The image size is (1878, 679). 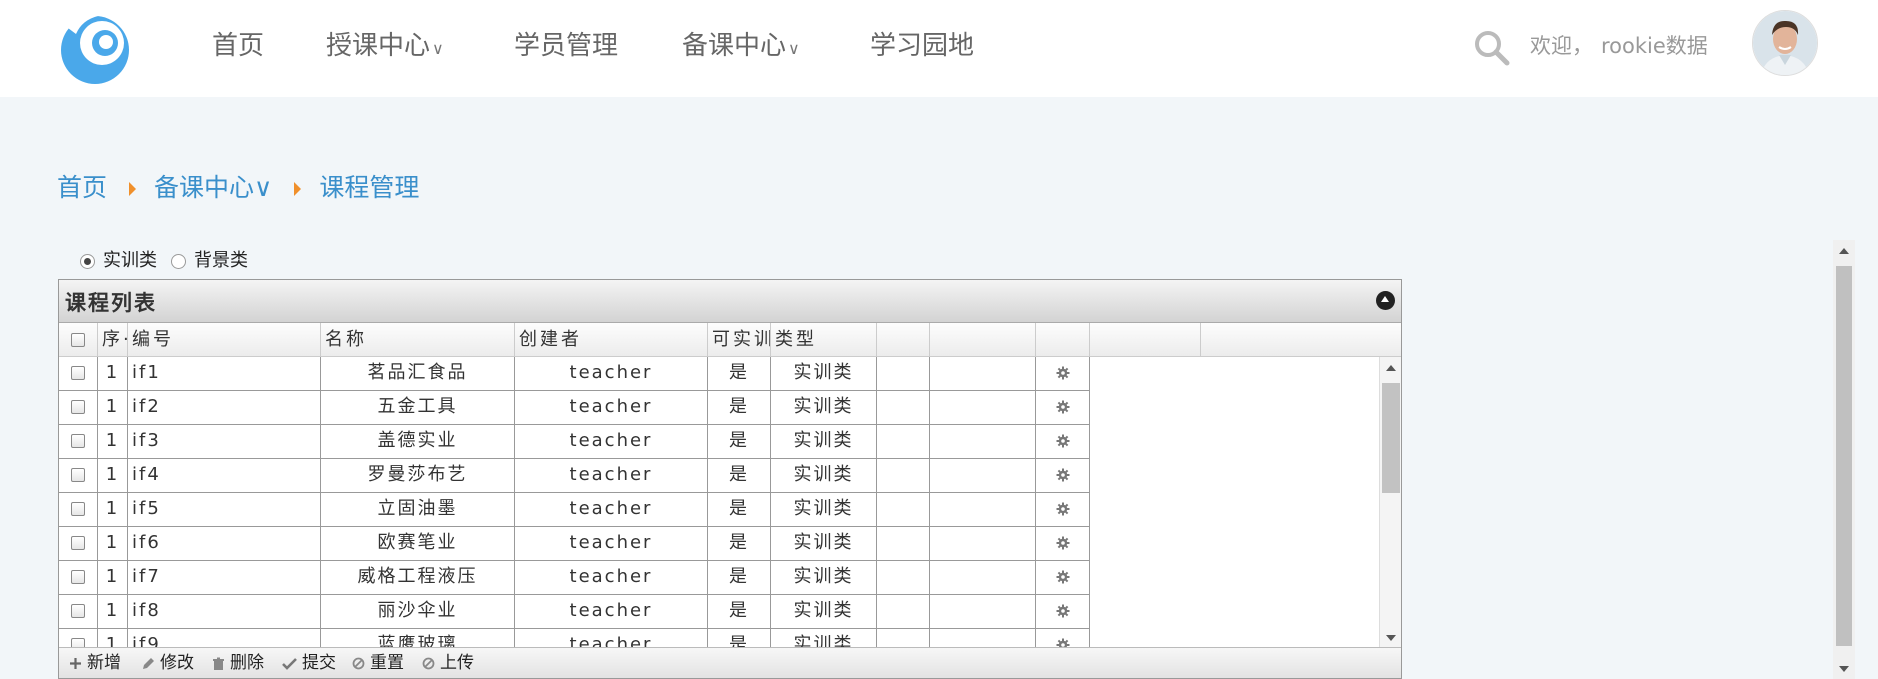 What do you see at coordinates (922, 46) in the screenshot?
I see `nav-item-learning-garden: 学习园地` at bounding box center [922, 46].